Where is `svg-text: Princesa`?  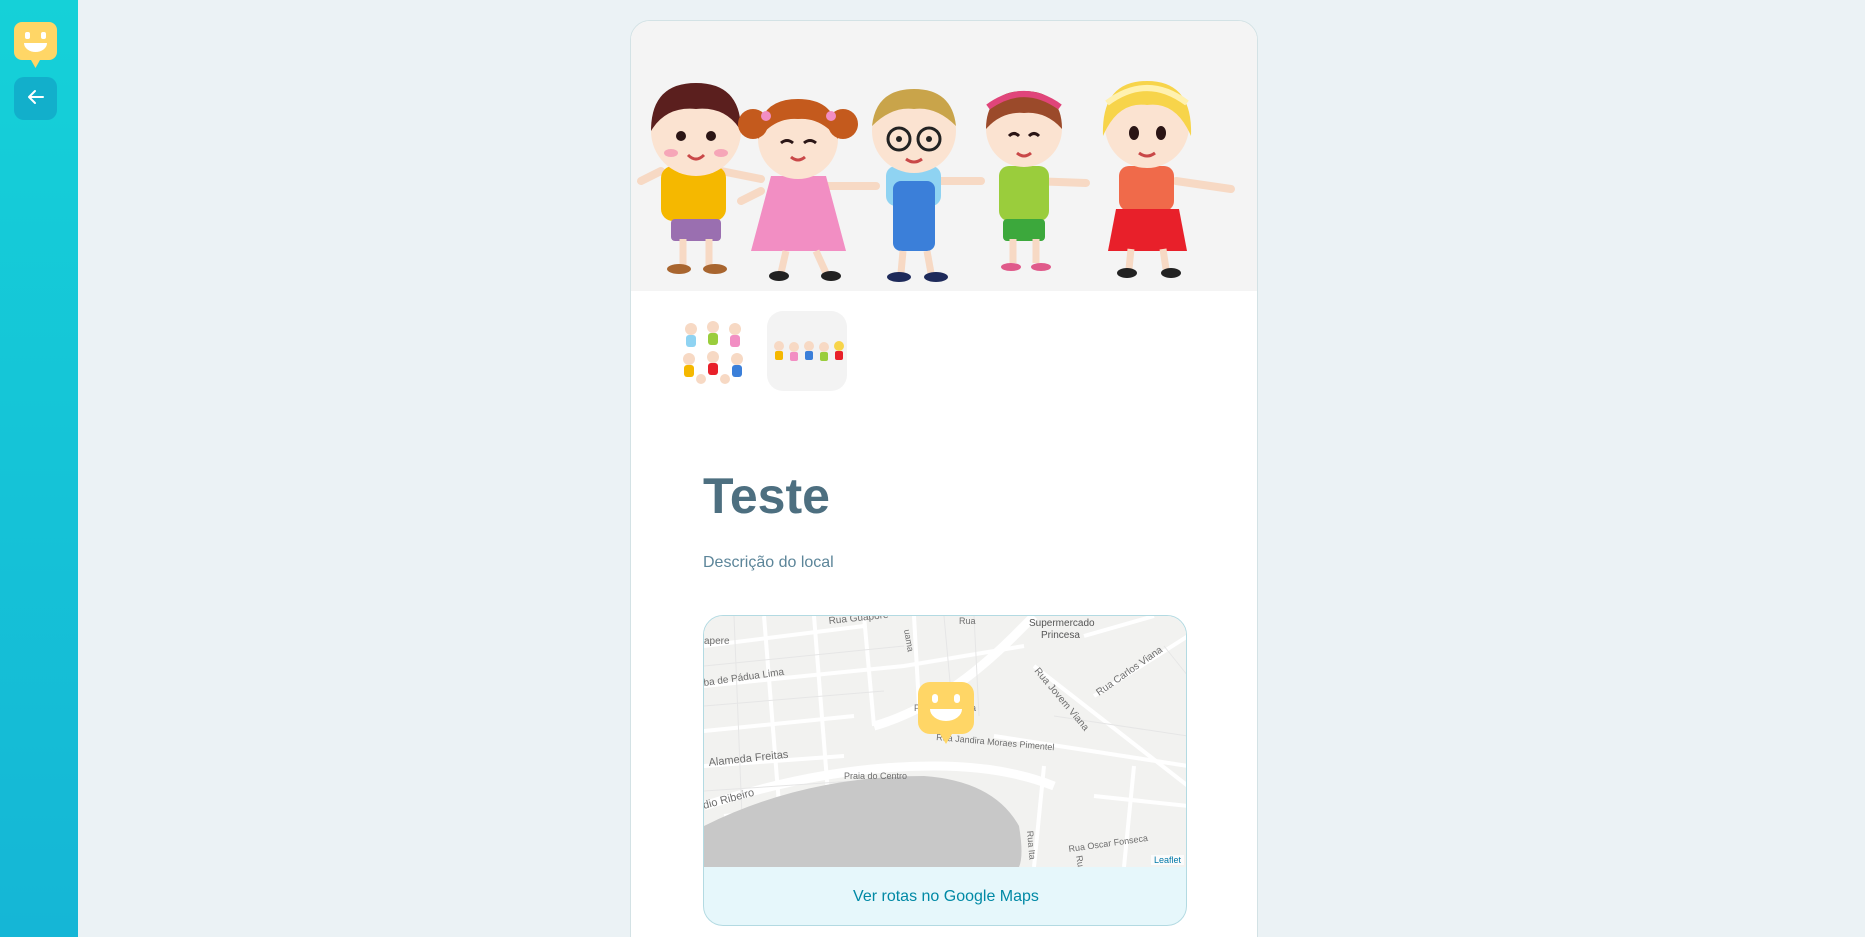 svg-text: Princesa is located at coordinates (1060, 635).